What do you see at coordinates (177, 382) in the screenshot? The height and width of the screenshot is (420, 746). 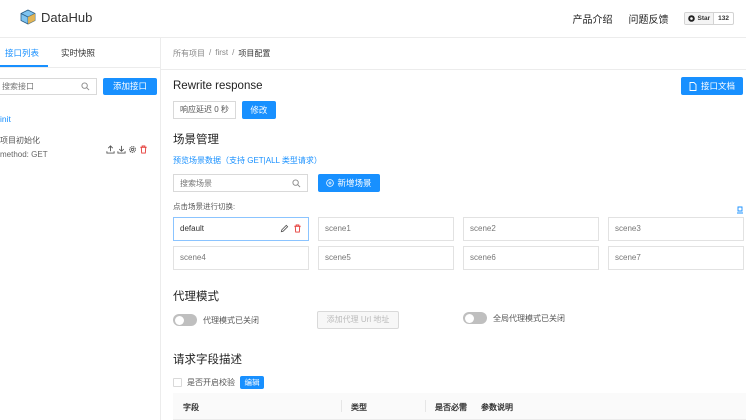 I see `validation-checkbox` at bounding box center [177, 382].